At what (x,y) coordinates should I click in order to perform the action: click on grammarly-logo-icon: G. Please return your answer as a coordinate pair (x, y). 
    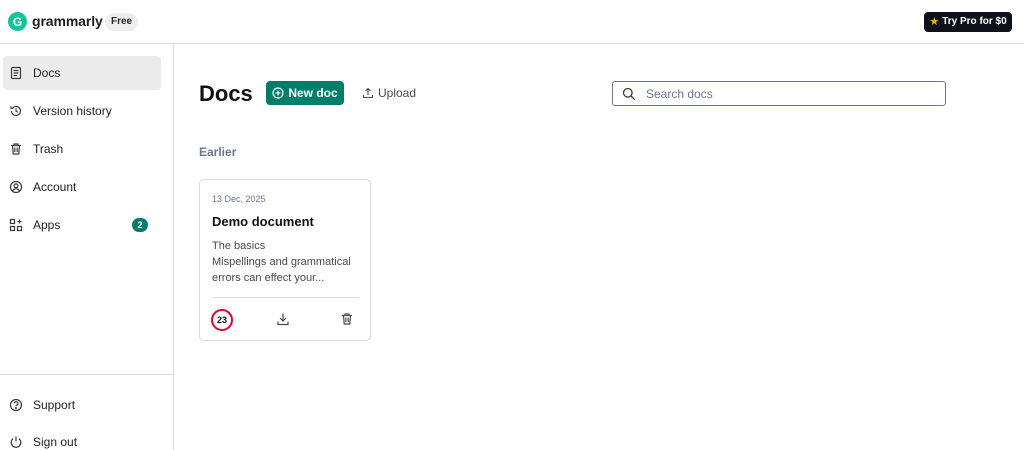
    Looking at the image, I should click on (17, 21).